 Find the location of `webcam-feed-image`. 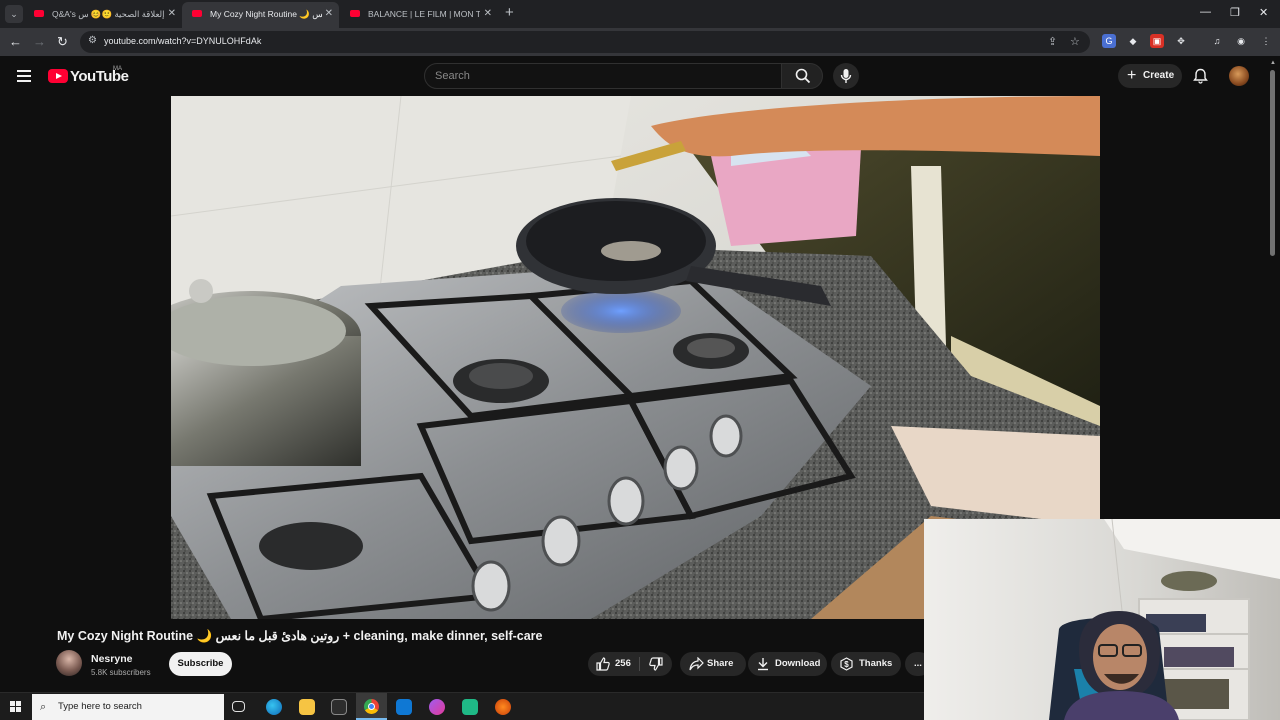

webcam-feed-image is located at coordinates (1102, 619).